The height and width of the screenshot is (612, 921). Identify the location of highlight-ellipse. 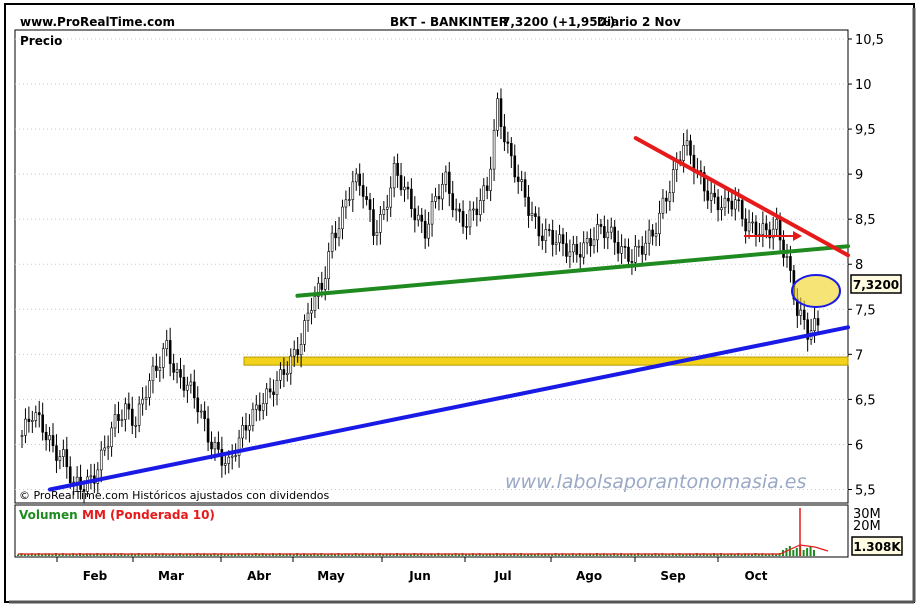
(816, 291).